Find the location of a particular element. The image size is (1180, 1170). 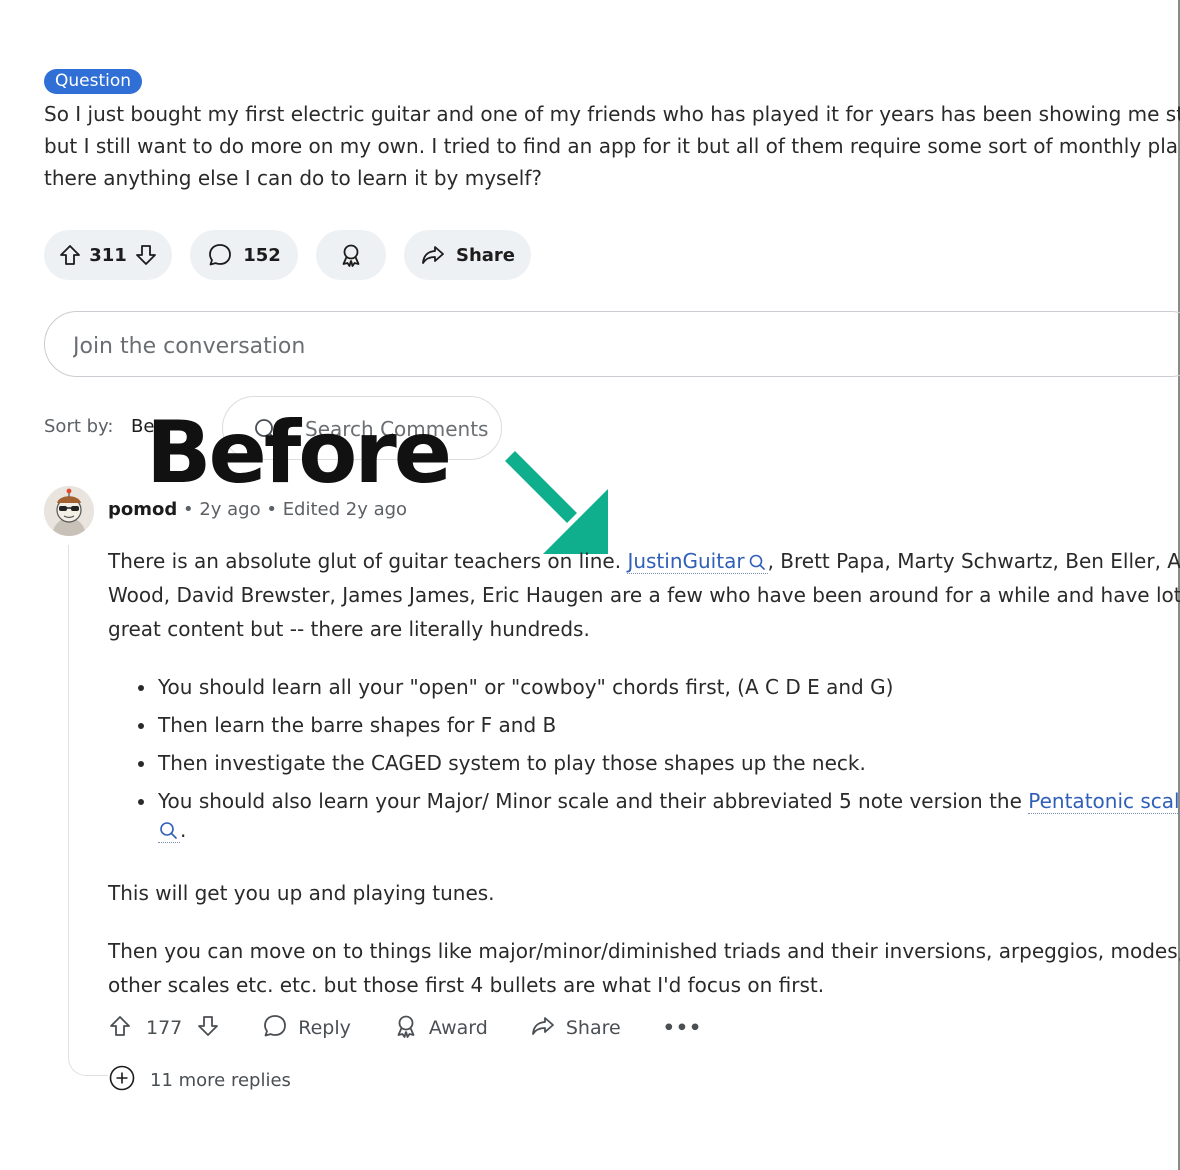

more-replies-button: 11 more replies is located at coordinates (202, 1080).